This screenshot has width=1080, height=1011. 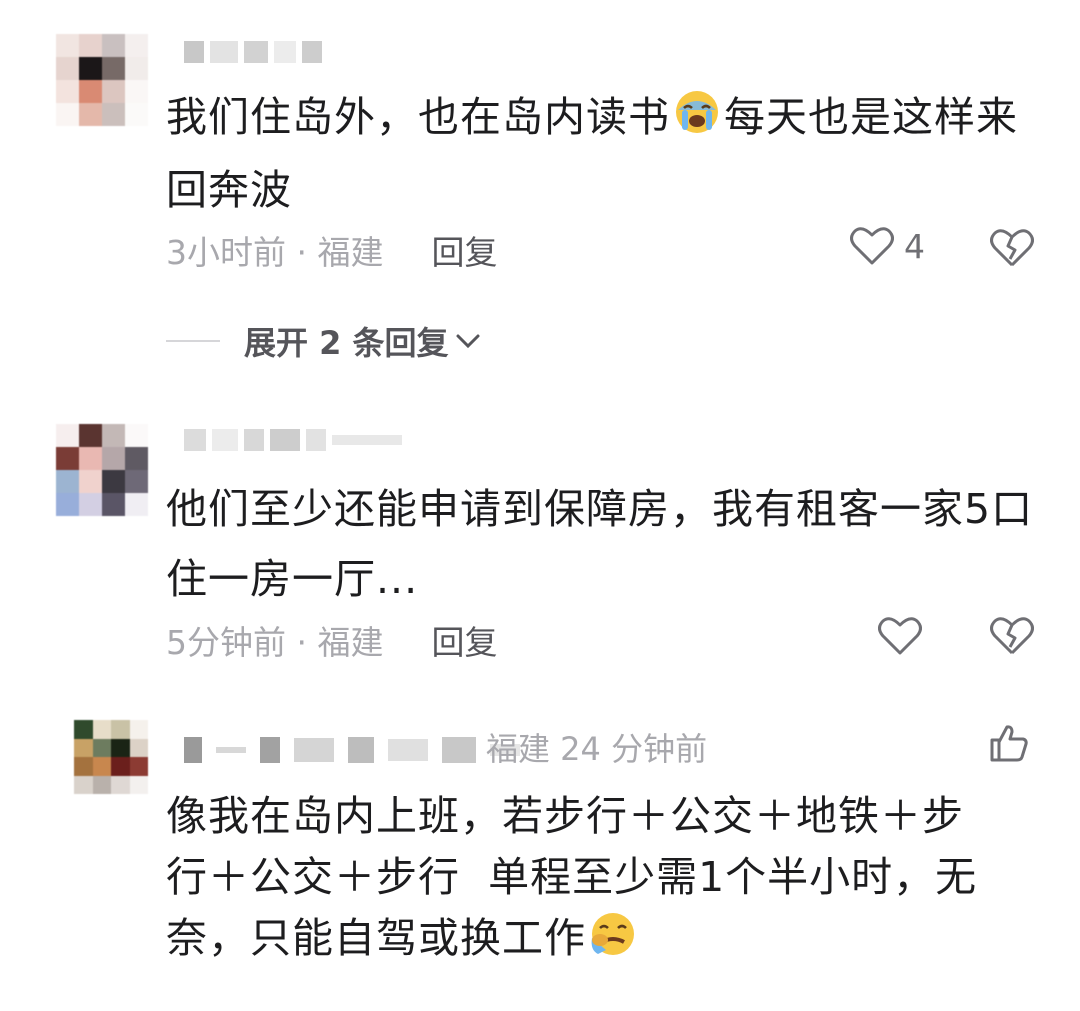 What do you see at coordinates (1009, 743) in the screenshot?
I see `thumbs-up-icon` at bounding box center [1009, 743].